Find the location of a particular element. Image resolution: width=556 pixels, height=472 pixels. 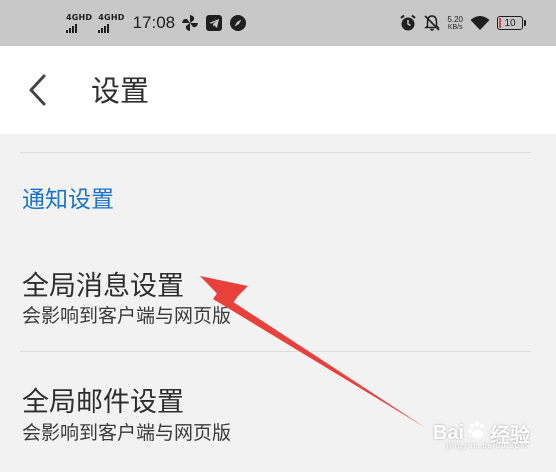

bell-muted-icon is located at coordinates (432, 23).